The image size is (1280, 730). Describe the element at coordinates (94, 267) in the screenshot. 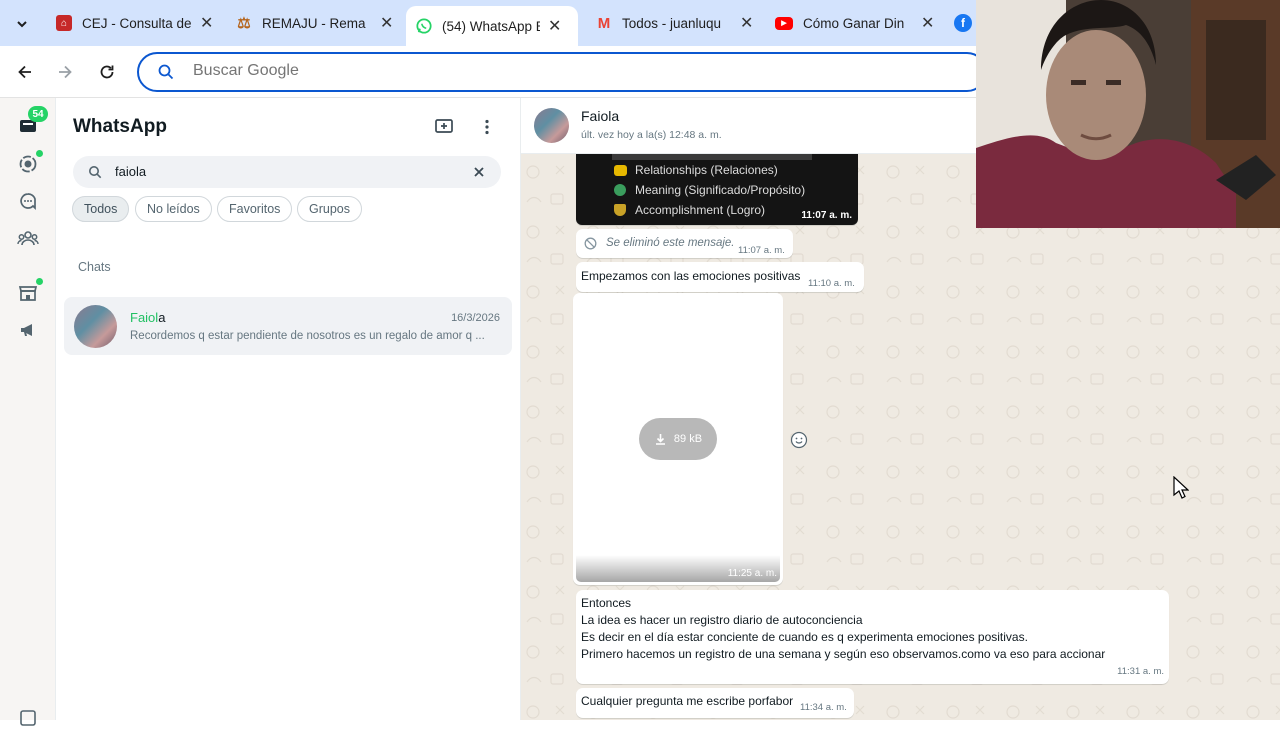

I see `chats-section-label: Chats` at that location.